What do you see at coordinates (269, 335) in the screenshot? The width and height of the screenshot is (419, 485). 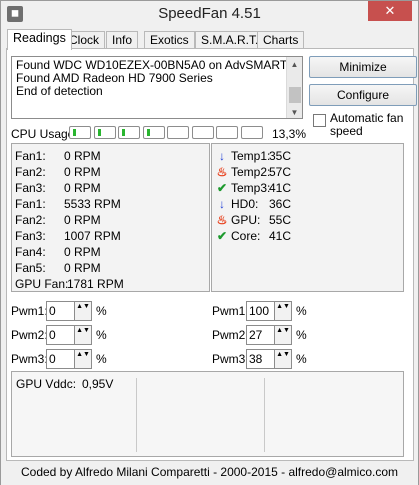 I see `pwm-spinner: 27 ▲▼` at bounding box center [269, 335].